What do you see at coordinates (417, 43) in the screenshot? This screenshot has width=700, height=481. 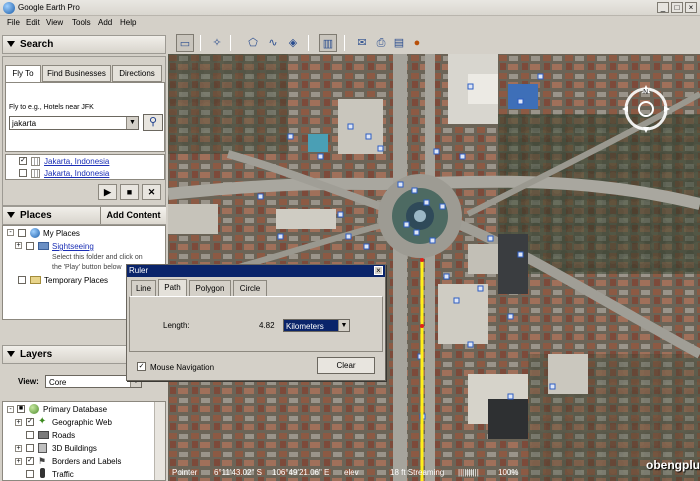 I see `earth-icon: ●` at bounding box center [417, 43].